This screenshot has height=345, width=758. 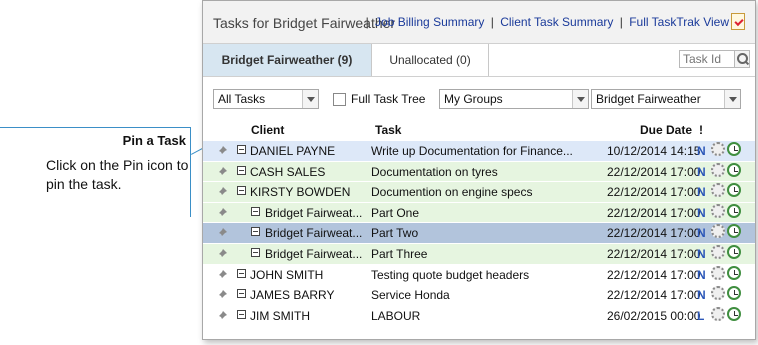 I want to click on tab-unallocated: Unallocated (0), so click(x=430, y=60).